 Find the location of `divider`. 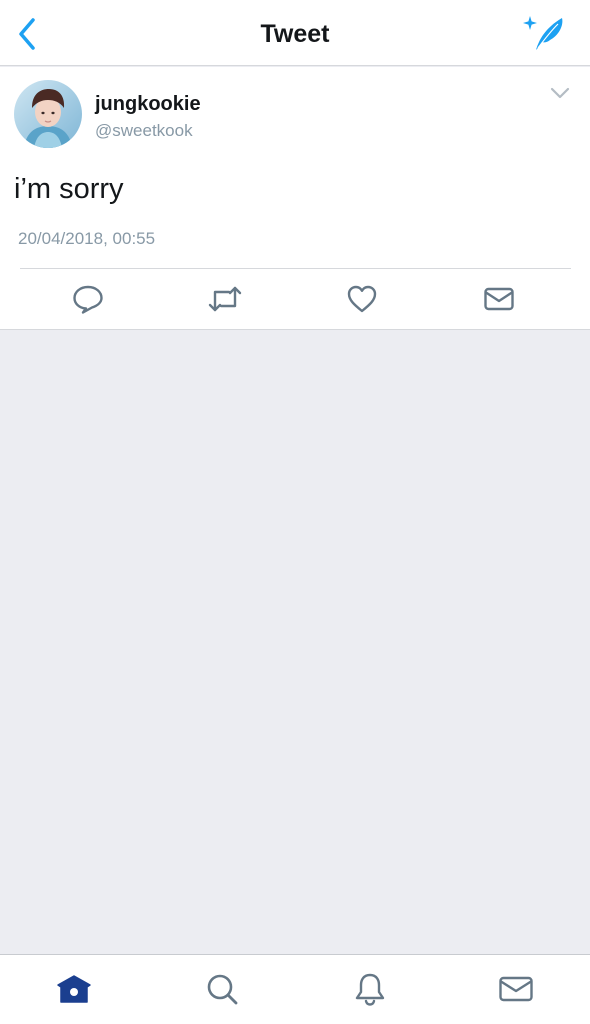

divider is located at coordinates (295, 268).